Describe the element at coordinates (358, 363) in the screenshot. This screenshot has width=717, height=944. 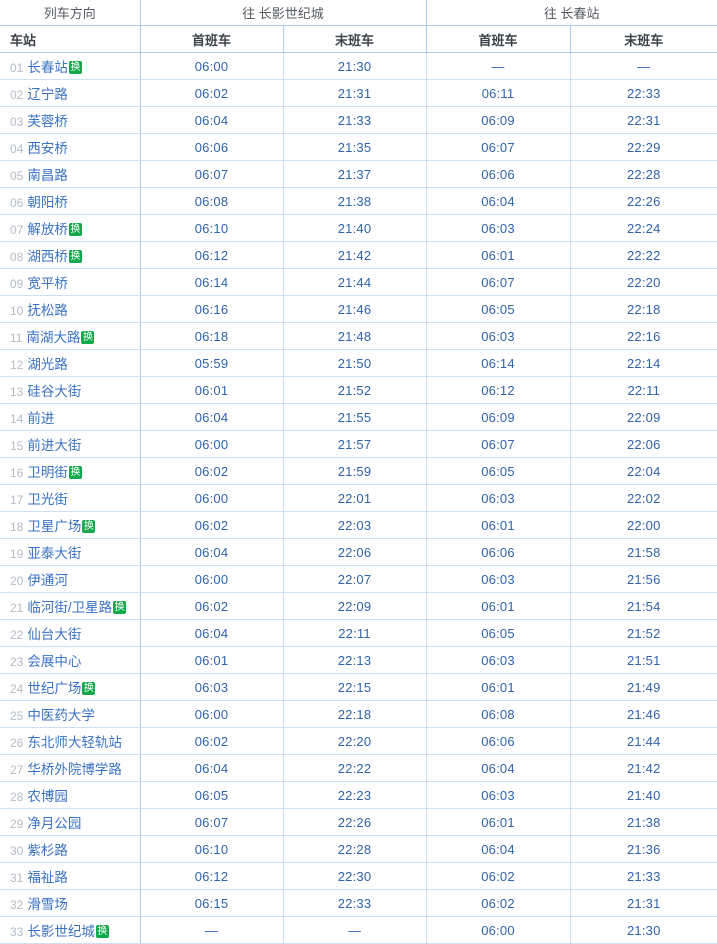
I see `table-row: 12 湖光路 05:59 21:50 06:14 22:14` at that location.